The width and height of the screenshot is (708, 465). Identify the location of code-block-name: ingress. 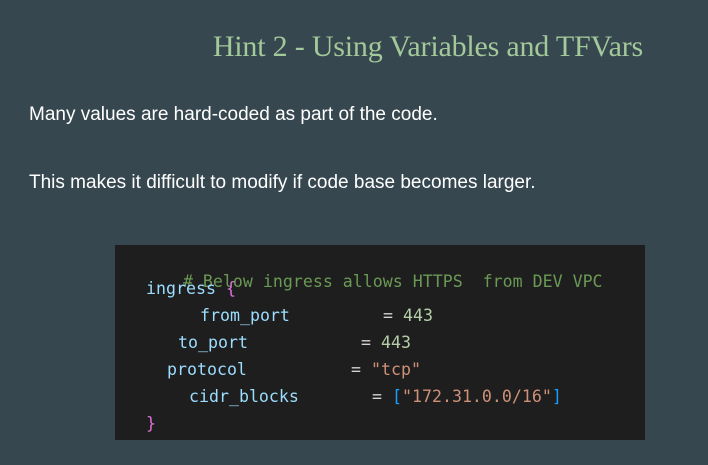
(181, 288).